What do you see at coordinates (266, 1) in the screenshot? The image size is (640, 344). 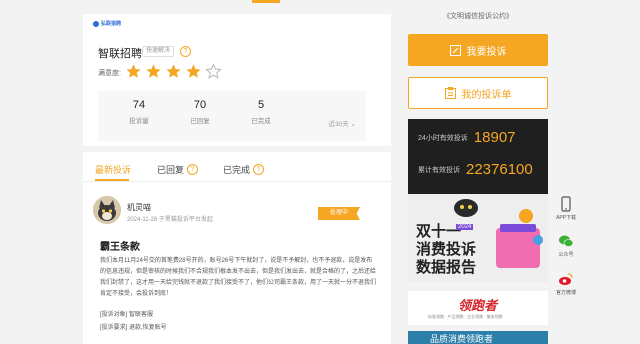 I see `top-accent-line` at bounding box center [266, 1].